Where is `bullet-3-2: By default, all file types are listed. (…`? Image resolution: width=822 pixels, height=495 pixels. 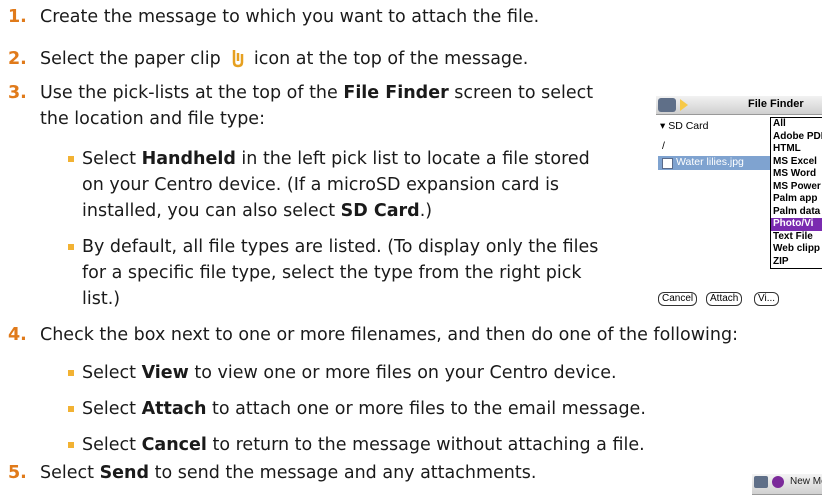
bullet-3-2: By default, all file types are listed. (… is located at coordinates (333, 247).